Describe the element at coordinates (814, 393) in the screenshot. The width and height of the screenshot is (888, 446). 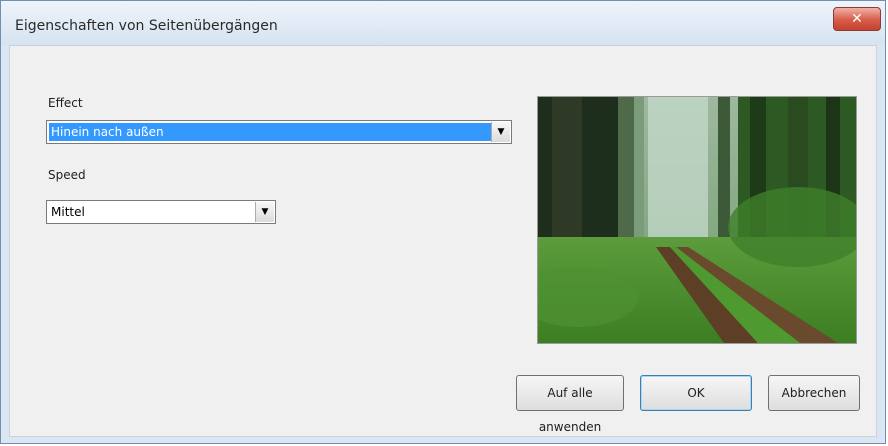
I see `cancel-button: Abbrechen` at that location.